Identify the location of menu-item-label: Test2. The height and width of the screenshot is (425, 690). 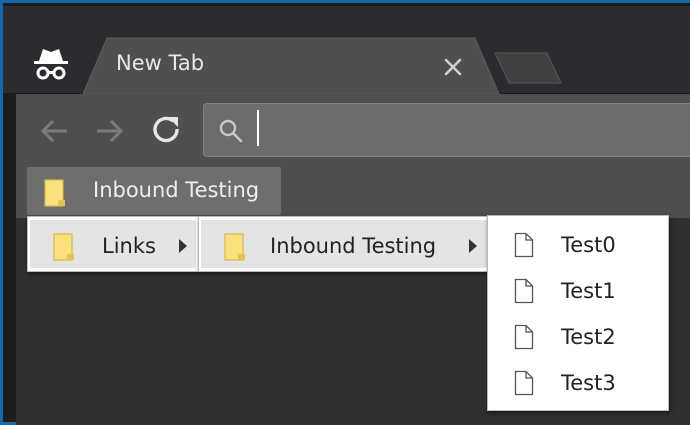
(588, 337).